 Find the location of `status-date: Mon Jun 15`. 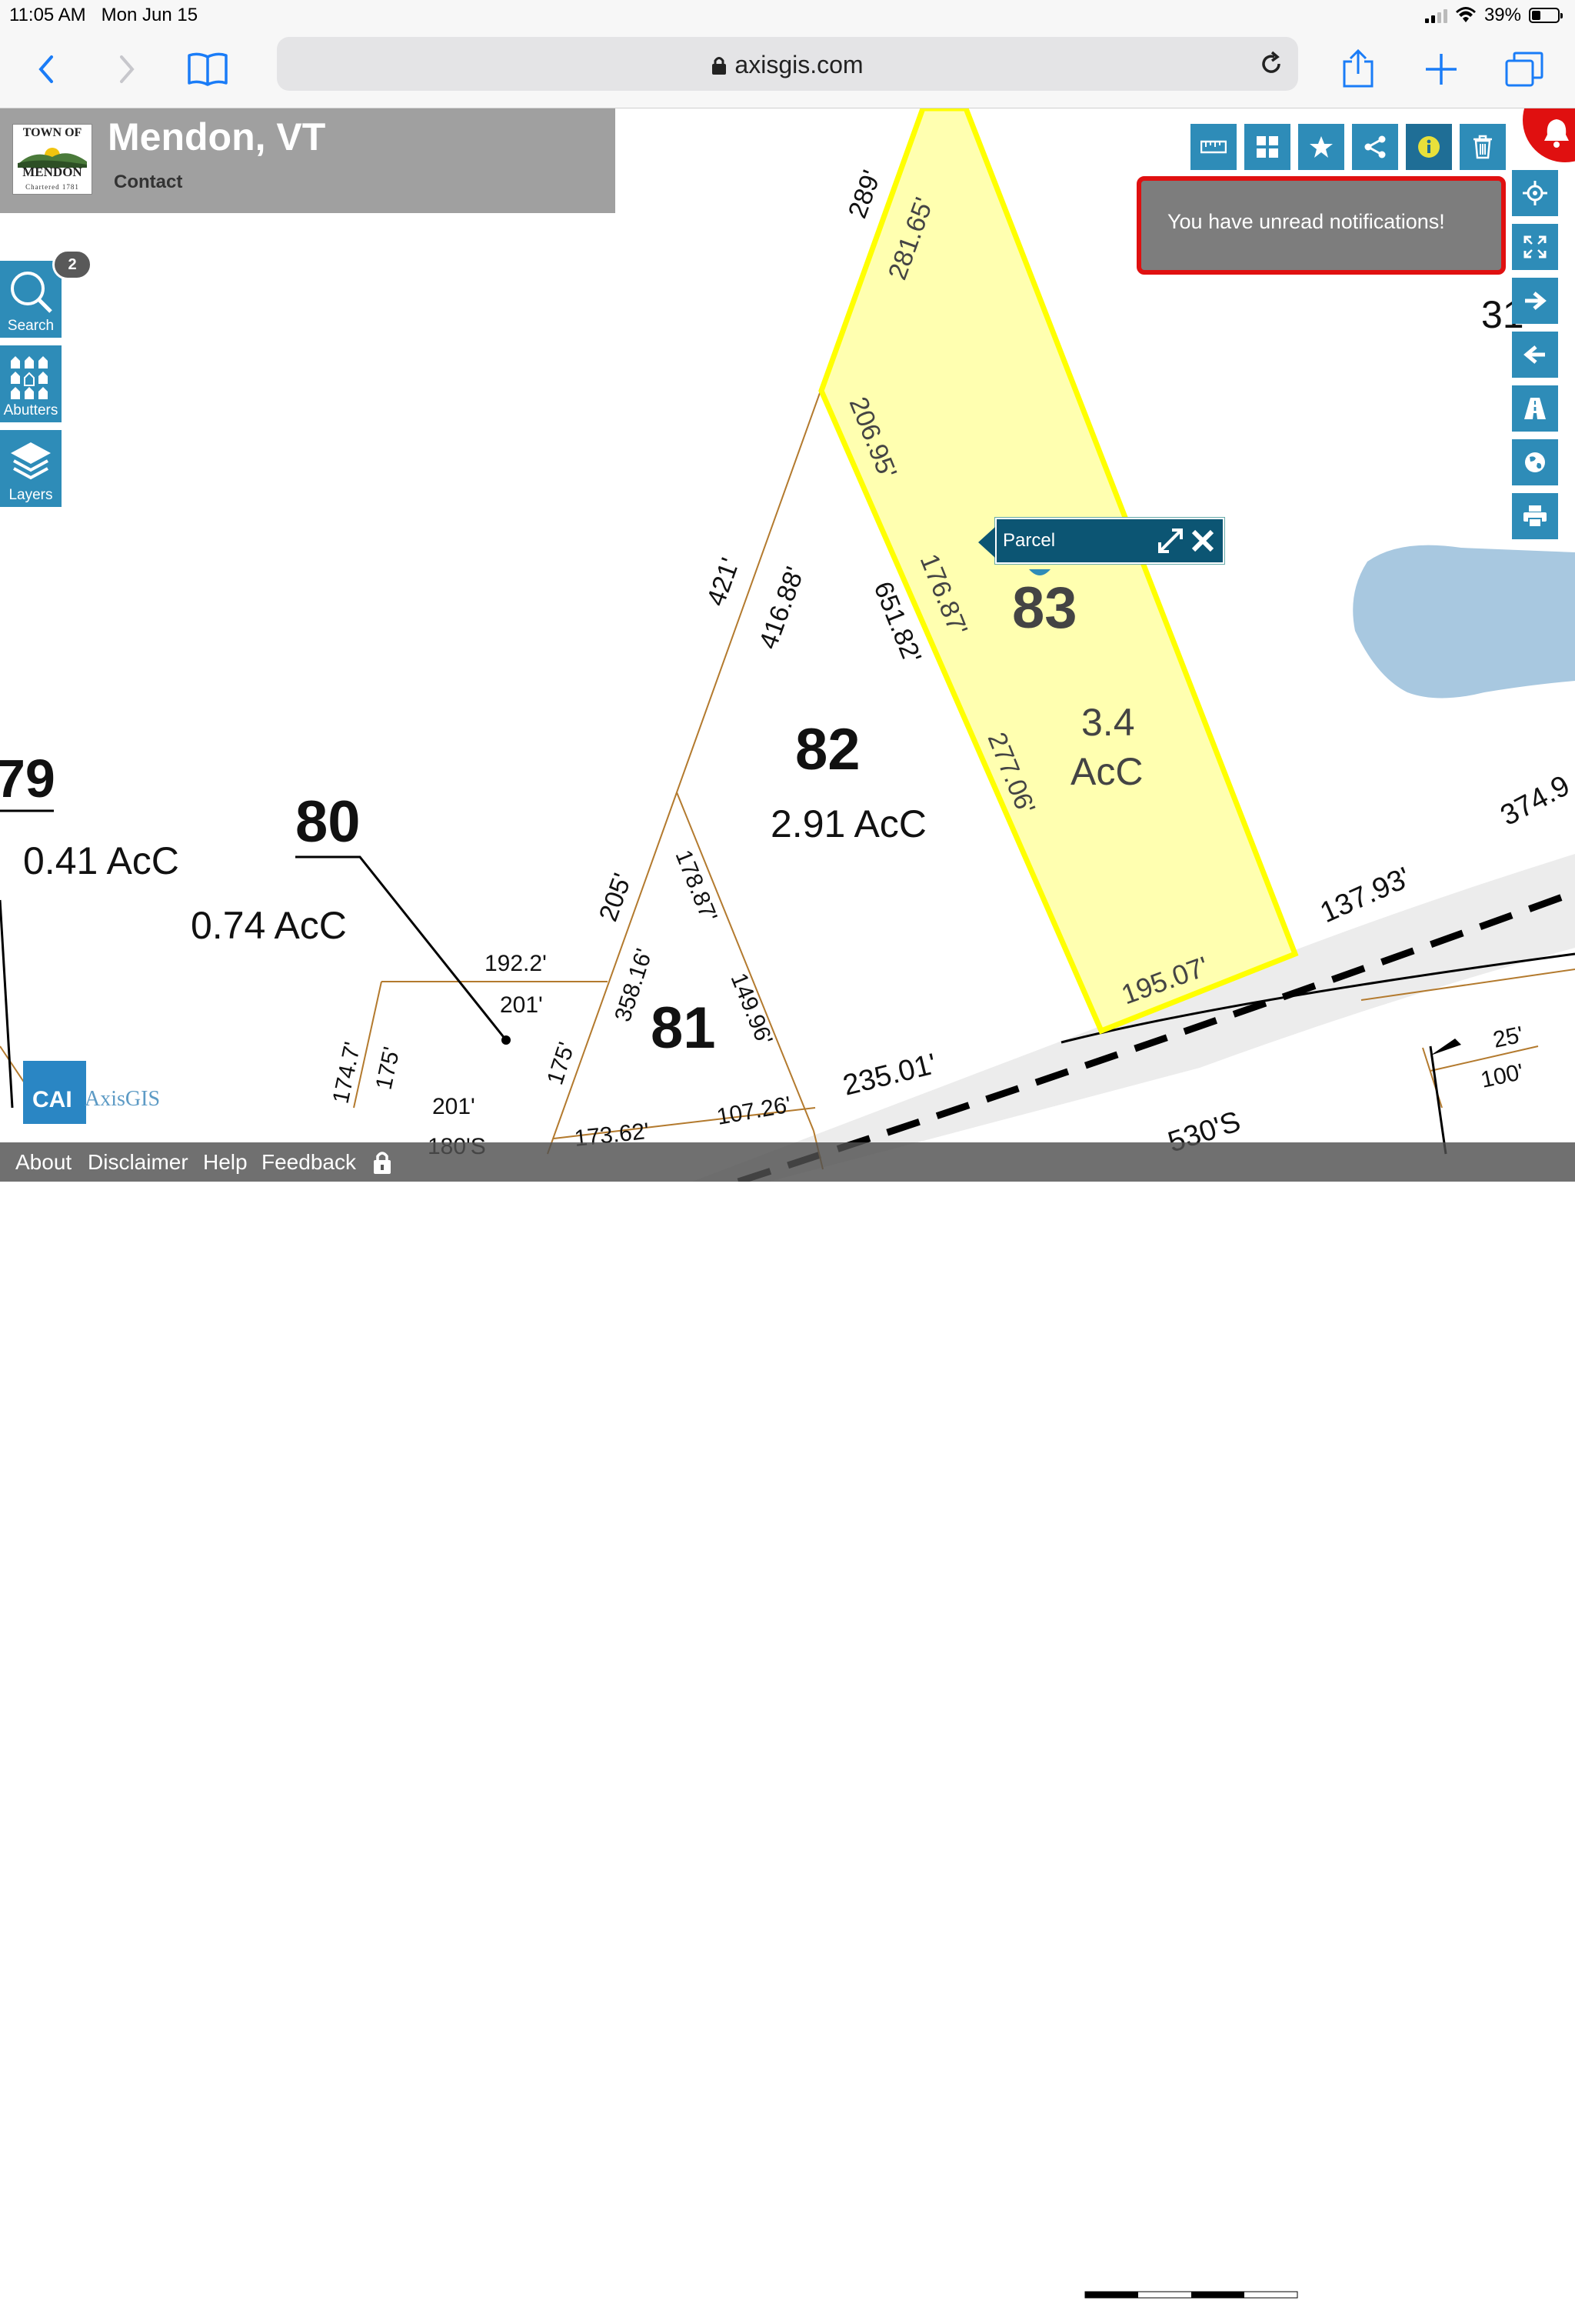

status-date: Mon Jun 15 is located at coordinates (149, 15).